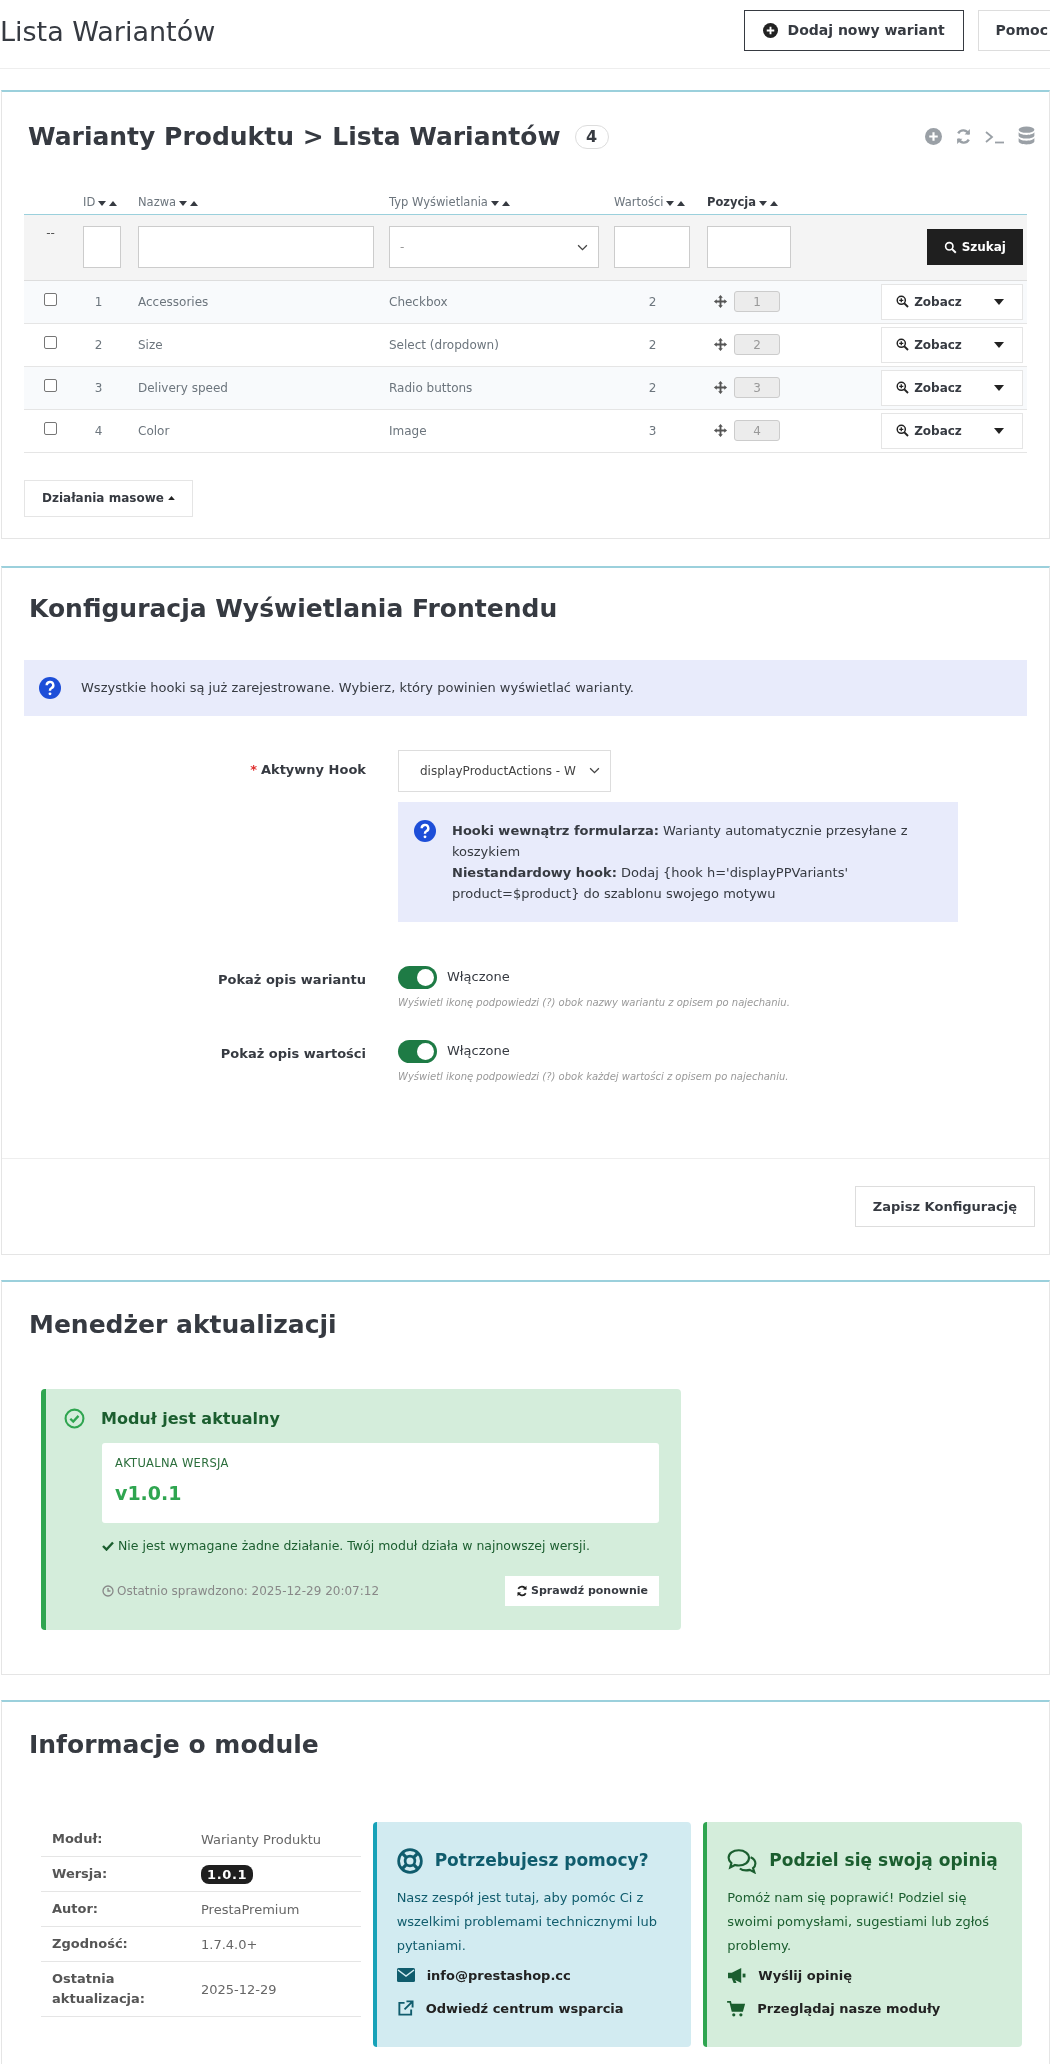 The height and width of the screenshot is (2064, 1050). I want to click on info-value: PrestaPremium, so click(250, 1909).